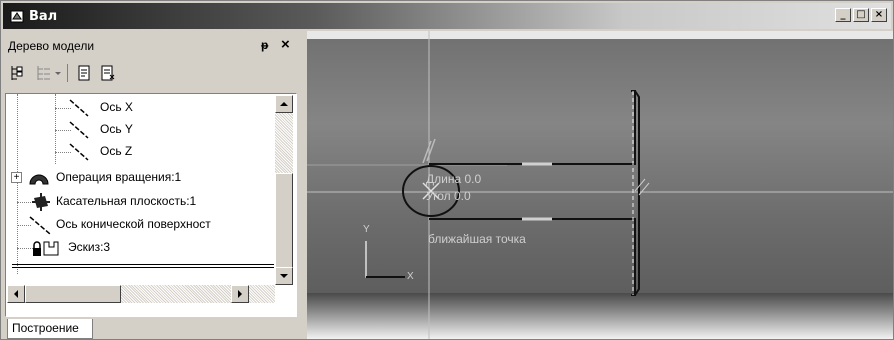 The height and width of the screenshot is (340, 894). What do you see at coordinates (642, 187) in the screenshot?
I see `end-ticks` at bounding box center [642, 187].